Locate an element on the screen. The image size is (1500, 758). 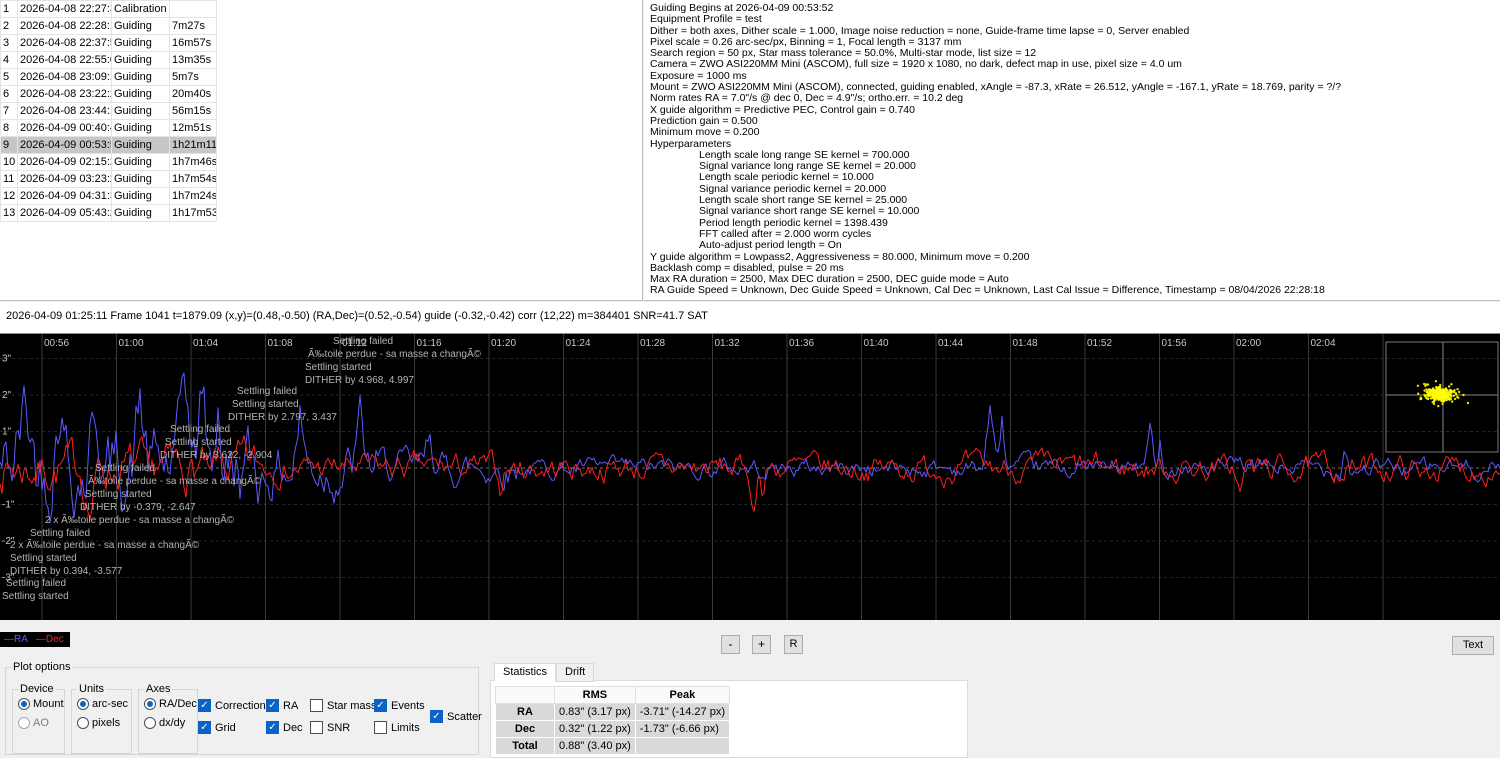
radio-dx-dy: dx/dy is located at coordinates (170, 723).